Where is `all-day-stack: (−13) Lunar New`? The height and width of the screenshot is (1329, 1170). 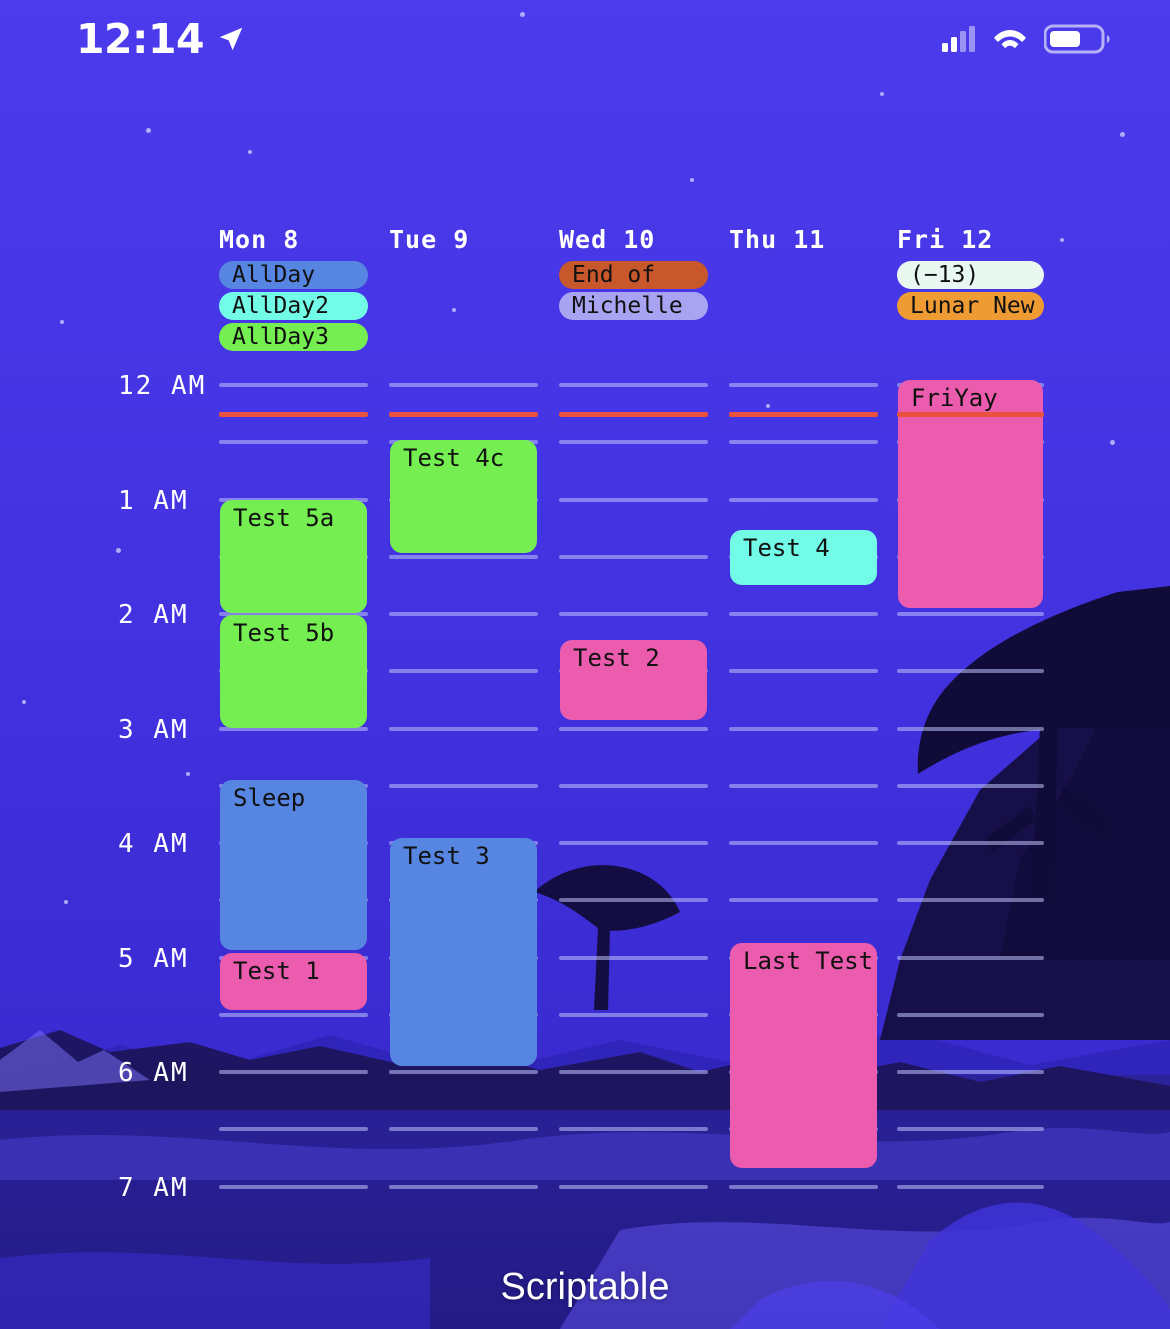
all-day-stack: (−13) Lunar New is located at coordinates (970, 290).